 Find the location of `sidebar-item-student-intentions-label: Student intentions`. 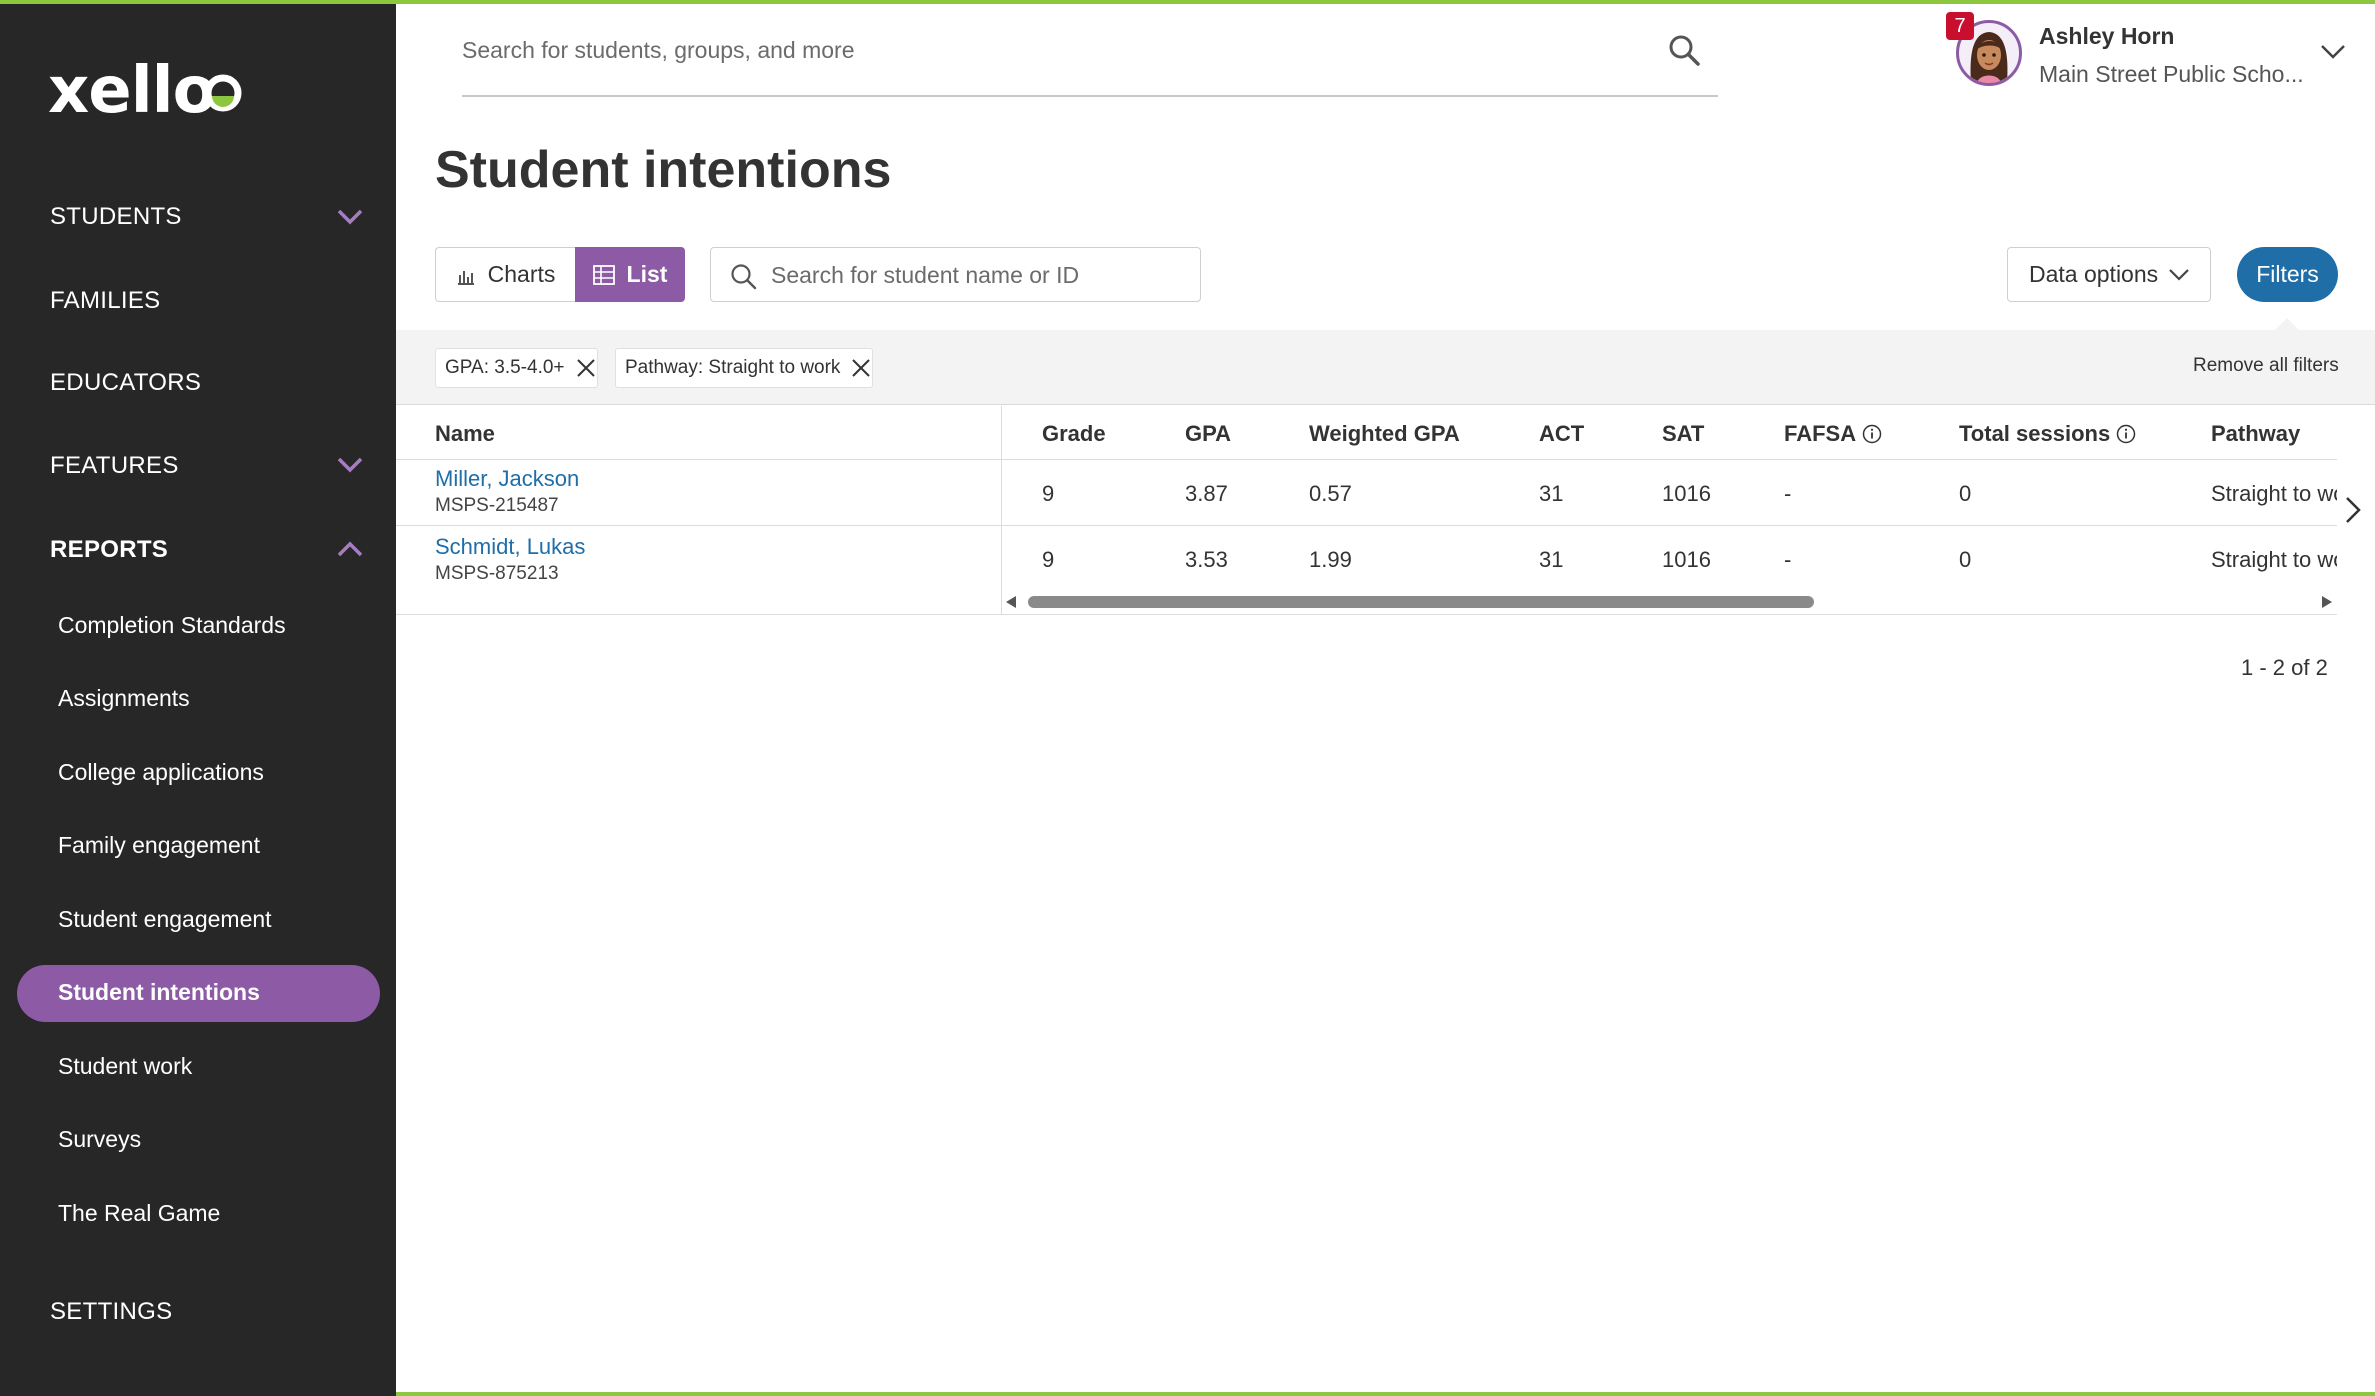

sidebar-item-student-intentions-label: Student intentions is located at coordinates (159, 992).